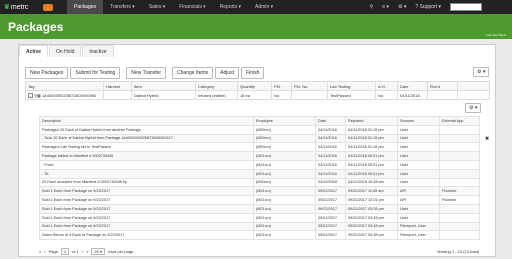  Describe the element at coordinates (65, 251) in the screenshot. I see `page-number-input: 1` at that location.